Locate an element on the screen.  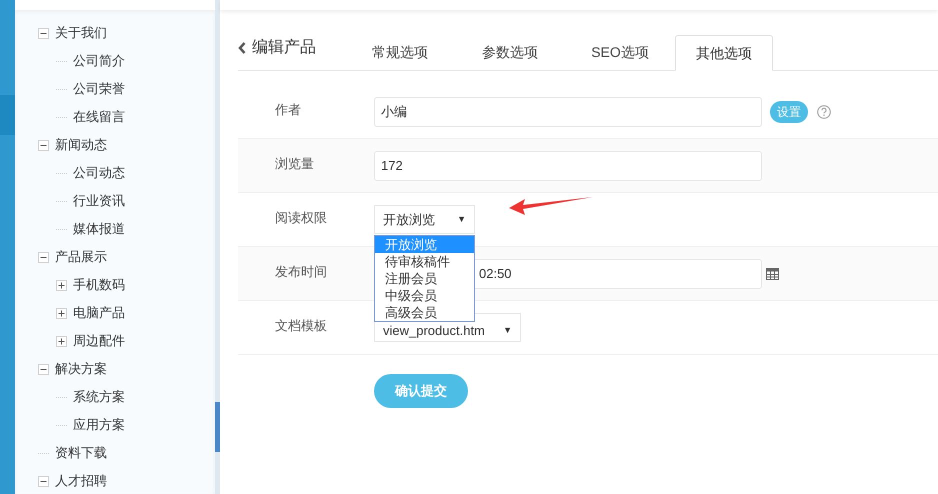
field-label: 文档模板 is located at coordinates (301, 326).